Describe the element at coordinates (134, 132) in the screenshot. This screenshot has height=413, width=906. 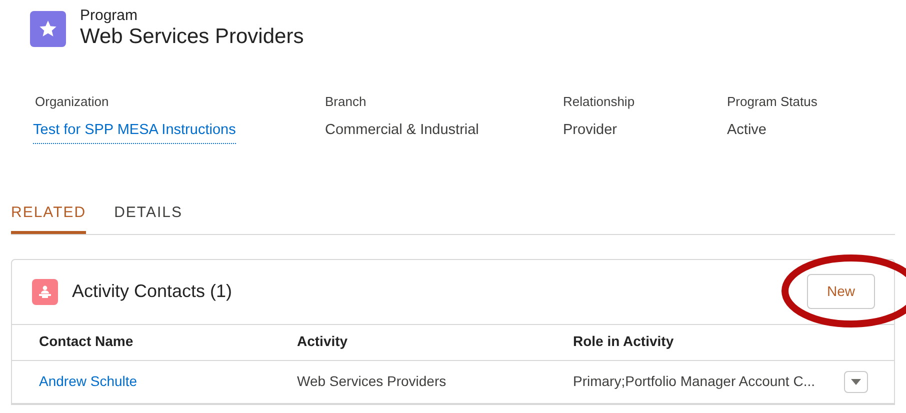
I see `field-link: Test for SPP MESA Instructions` at that location.